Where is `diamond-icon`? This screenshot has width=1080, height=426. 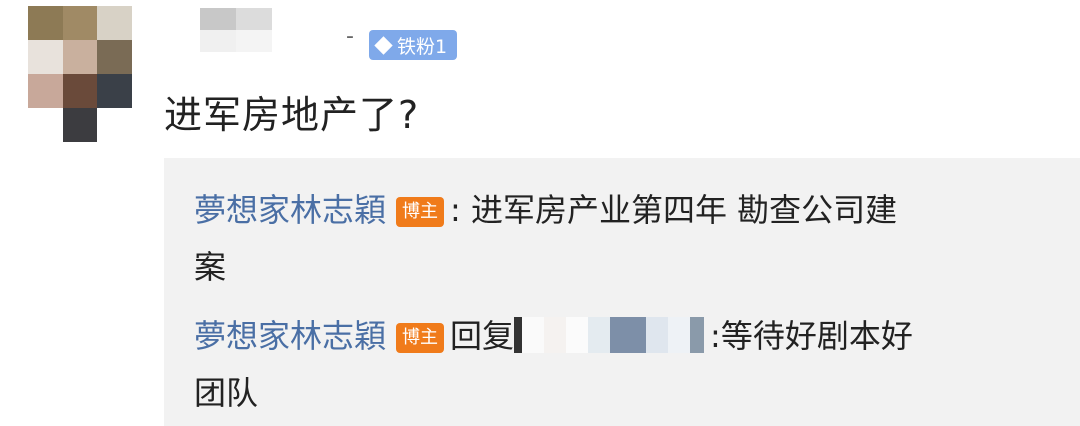
diamond-icon is located at coordinates (383, 45).